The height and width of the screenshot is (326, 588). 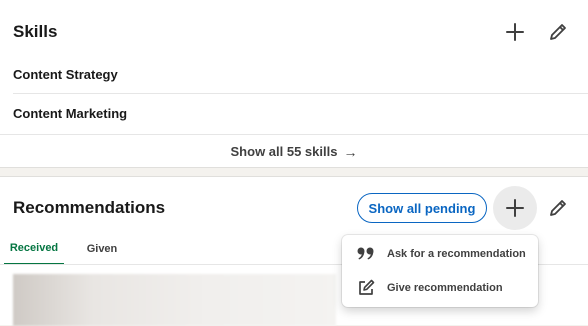 I want to click on edit-square-icon, so click(x=366, y=288).